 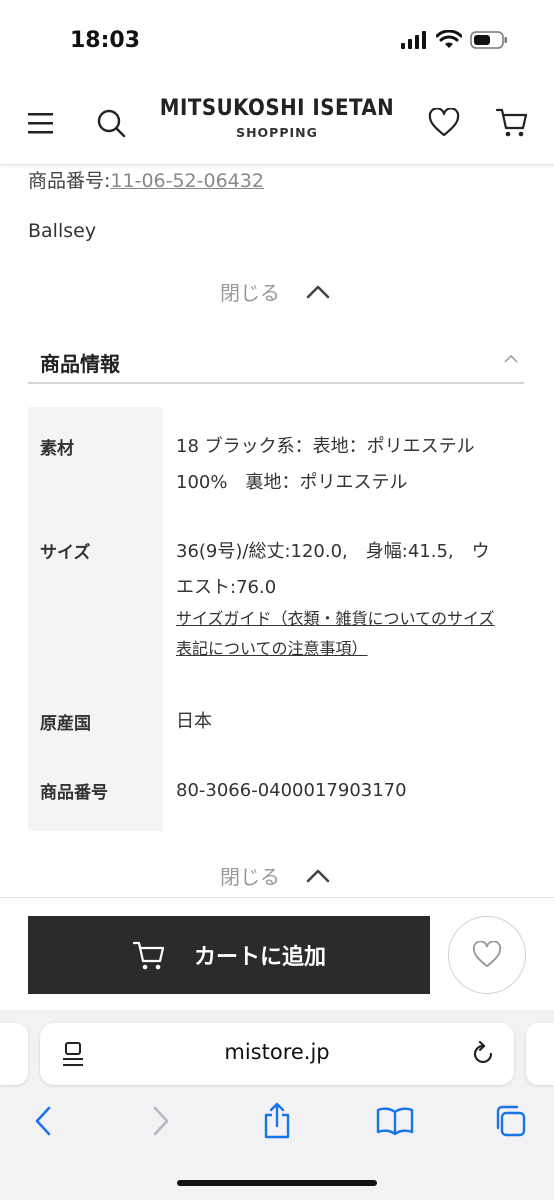 I want to click on favorite-button, so click(x=487, y=955).